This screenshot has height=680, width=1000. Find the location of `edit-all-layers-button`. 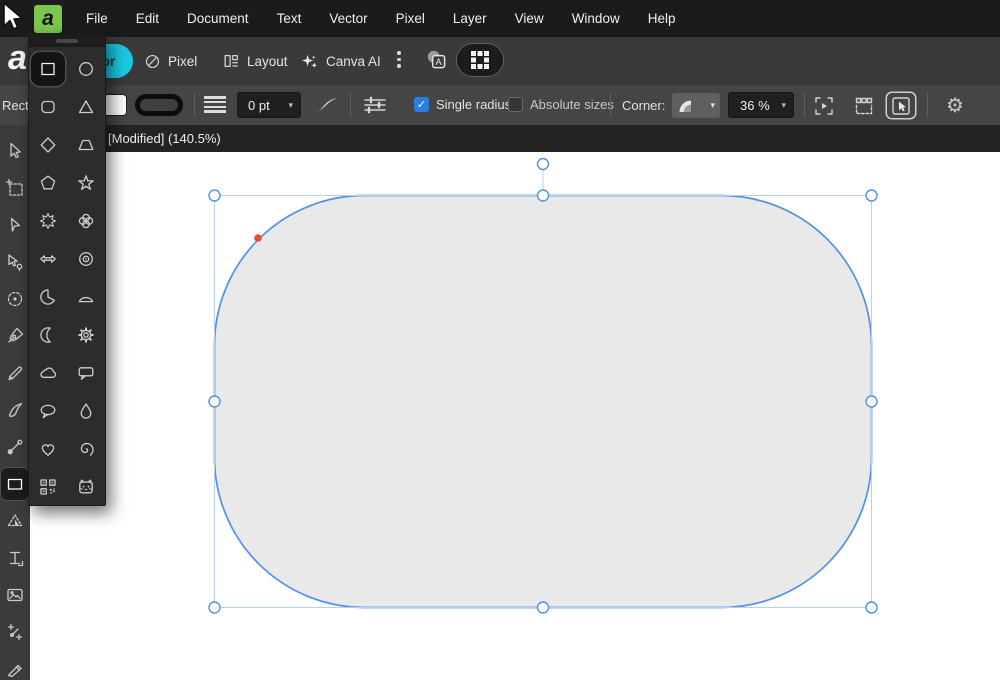

edit-all-layers-button is located at coordinates (901, 105).